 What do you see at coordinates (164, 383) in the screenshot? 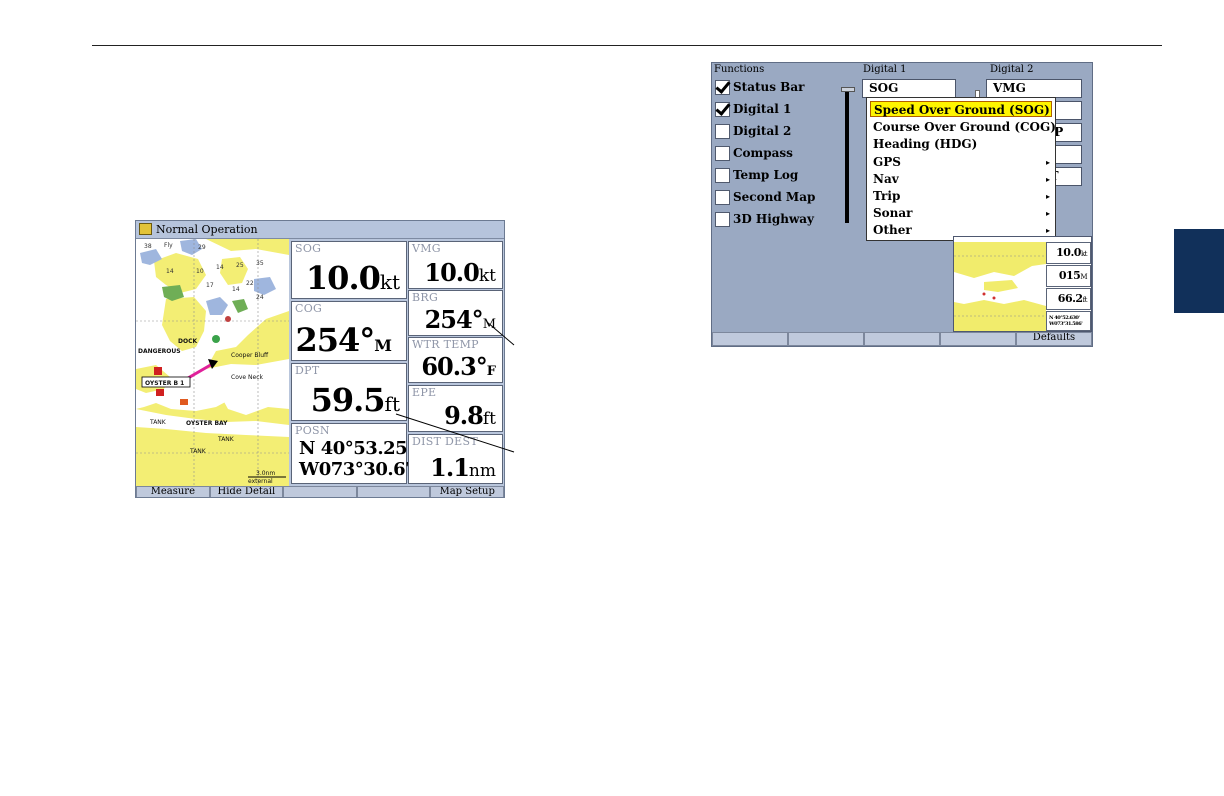
I see `map-label-oyster-b: OYSTER B 1` at bounding box center [164, 383].